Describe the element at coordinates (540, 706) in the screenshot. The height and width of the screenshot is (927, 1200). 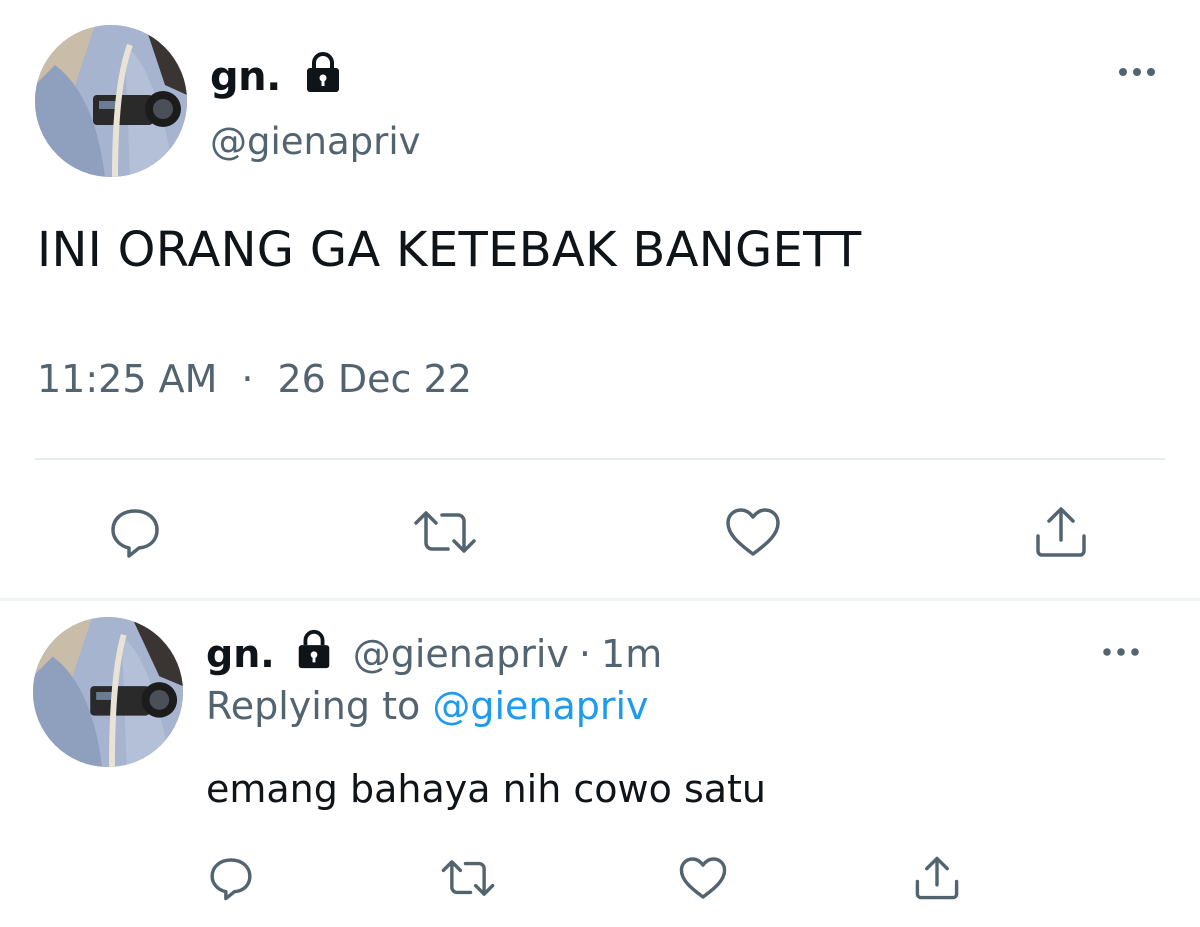
I see `replying-mention: @gienapriv` at that location.